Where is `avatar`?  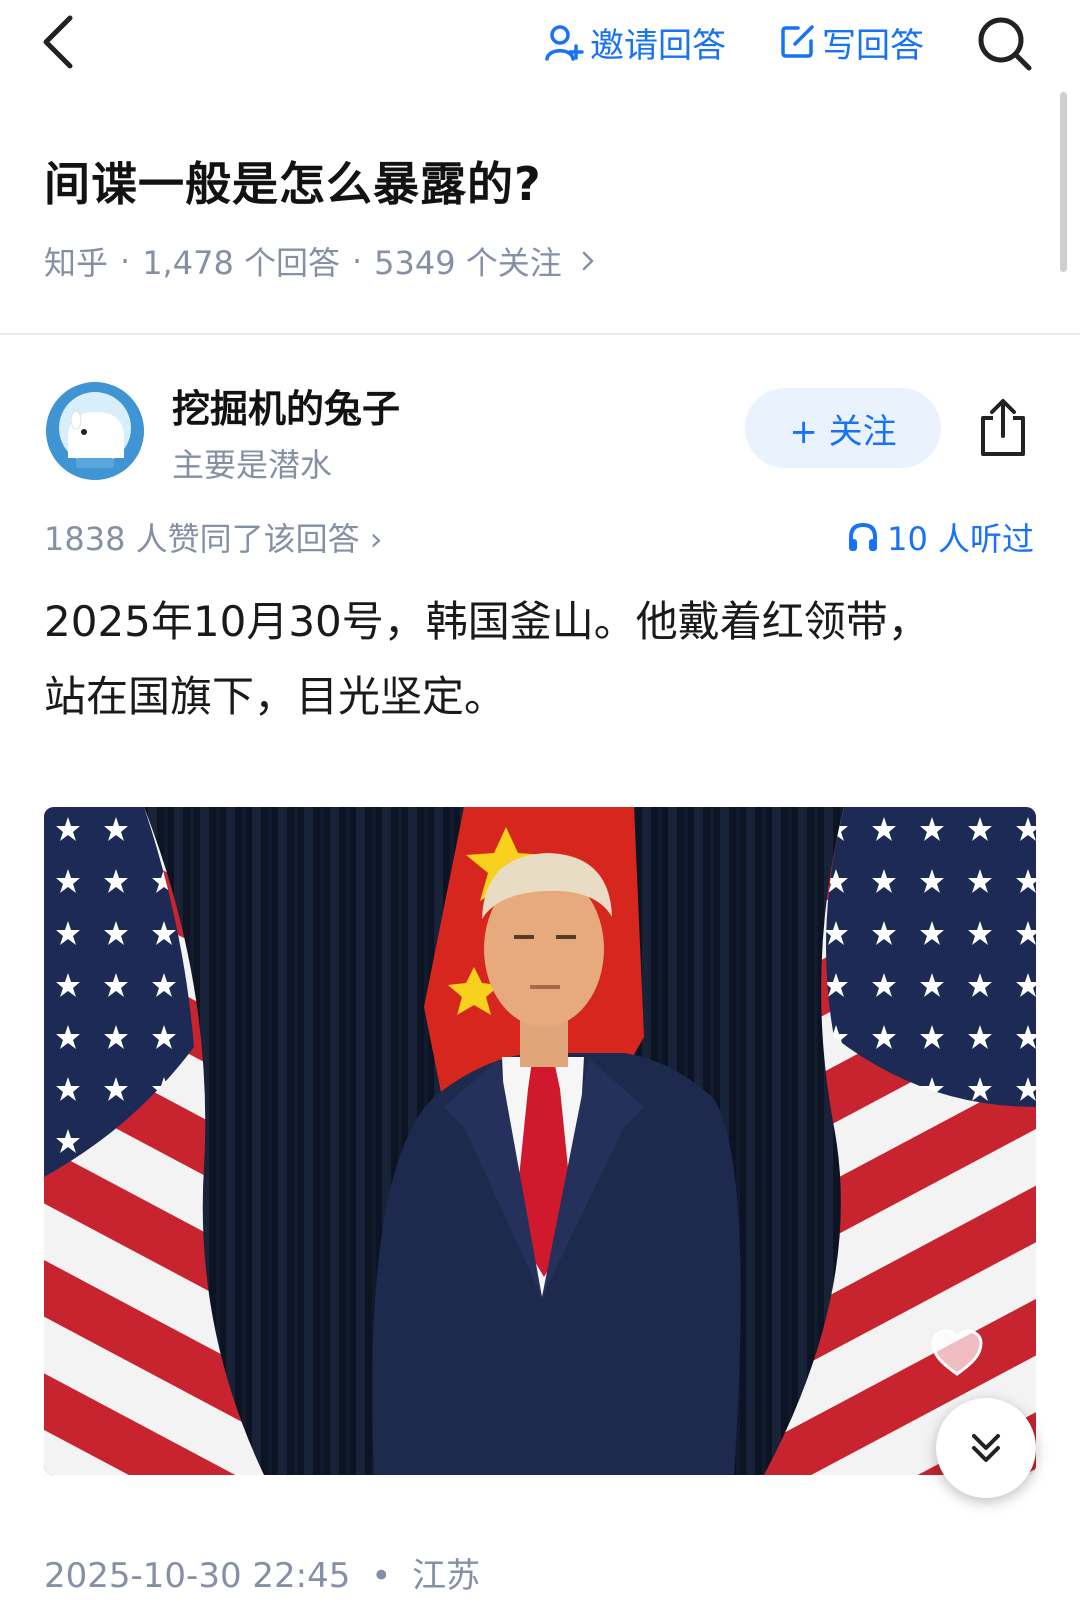
avatar is located at coordinates (95, 431).